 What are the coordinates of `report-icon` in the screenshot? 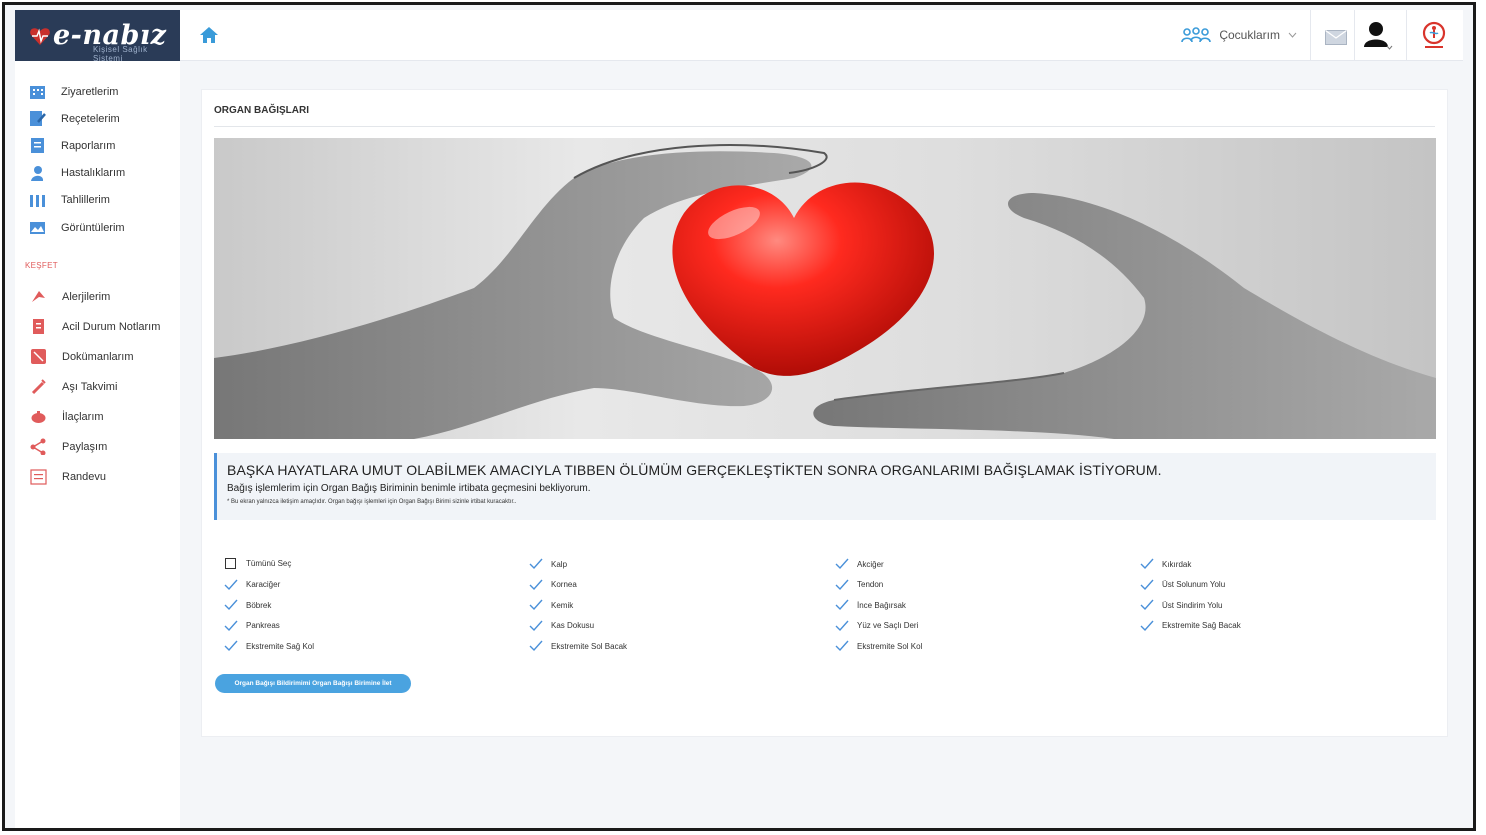 It's located at (37, 145).